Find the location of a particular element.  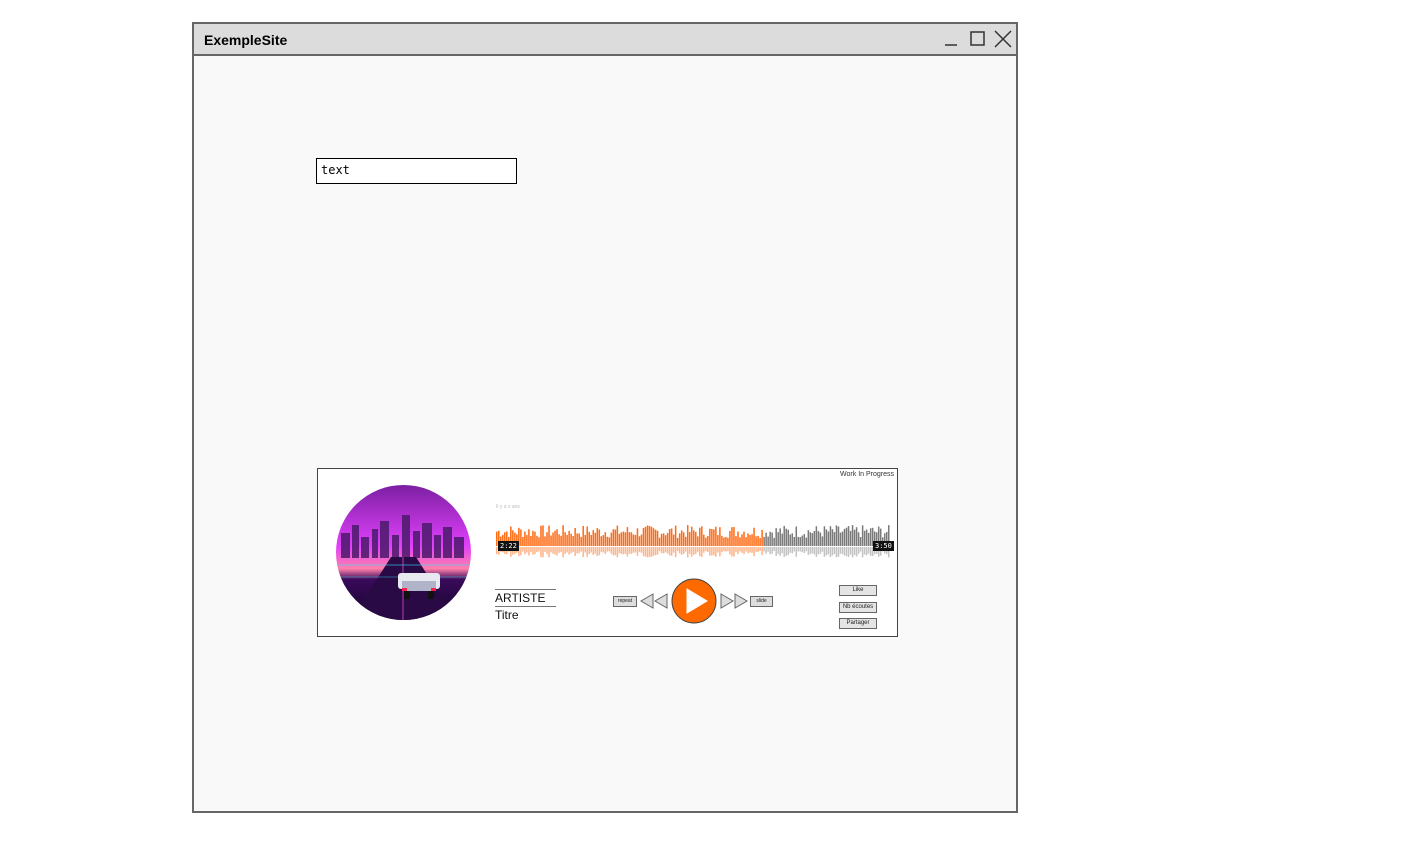

album-cover is located at coordinates (403, 552).